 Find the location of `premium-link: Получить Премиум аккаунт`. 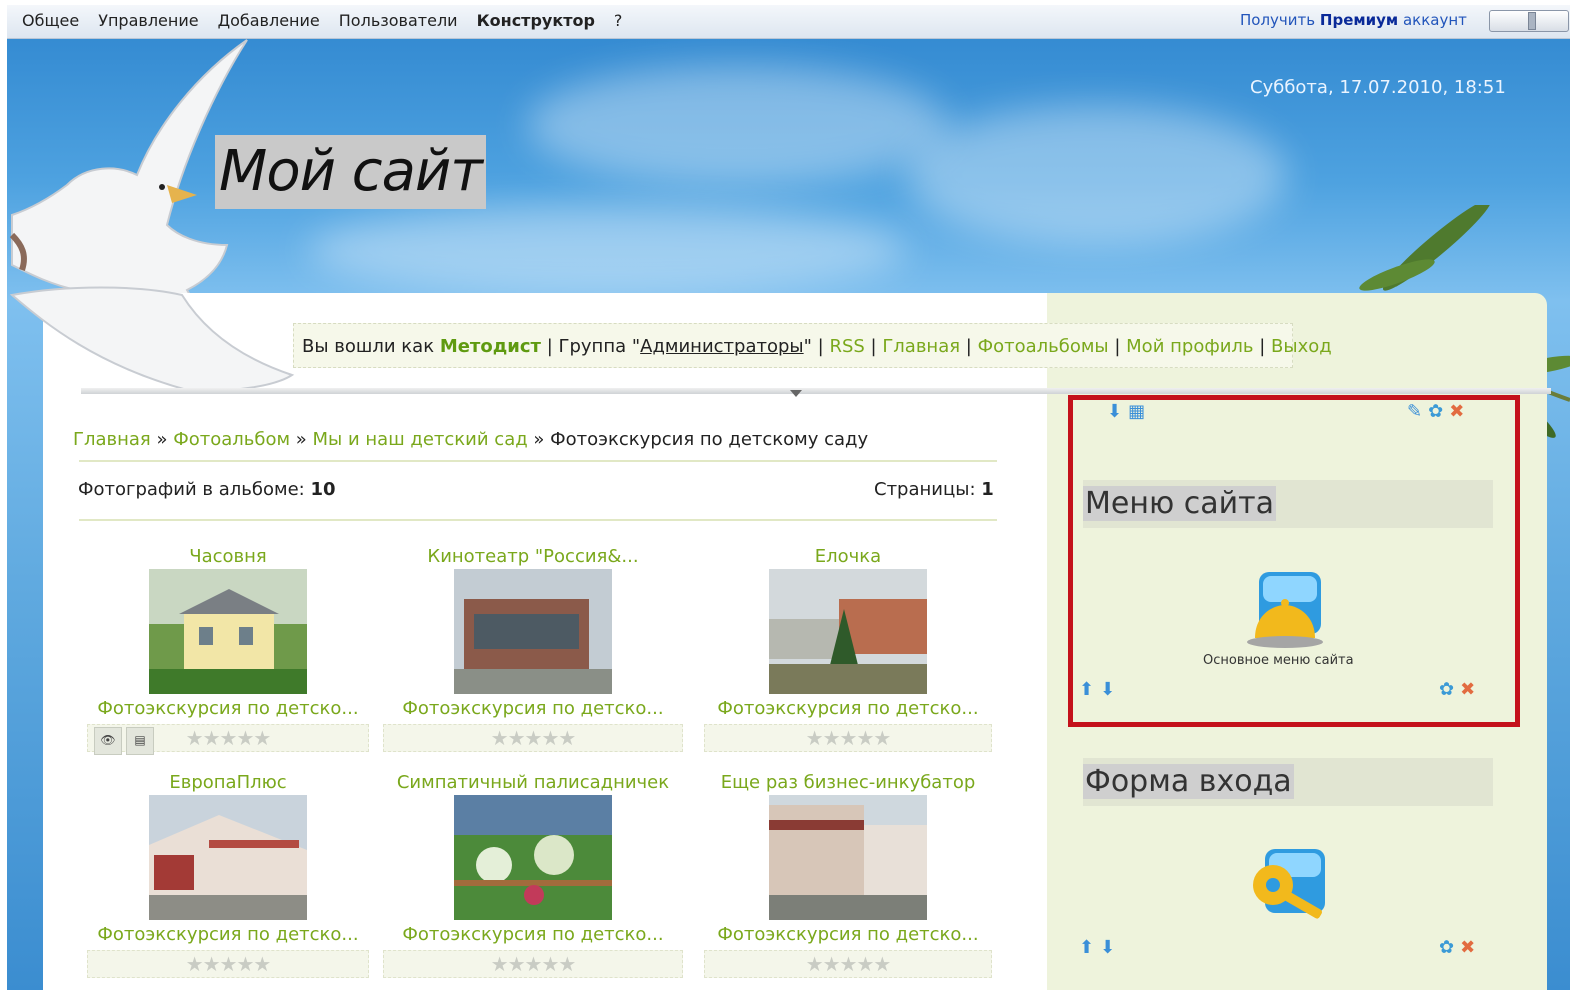

premium-link: Получить Премиум аккаунт is located at coordinates (1353, 20).